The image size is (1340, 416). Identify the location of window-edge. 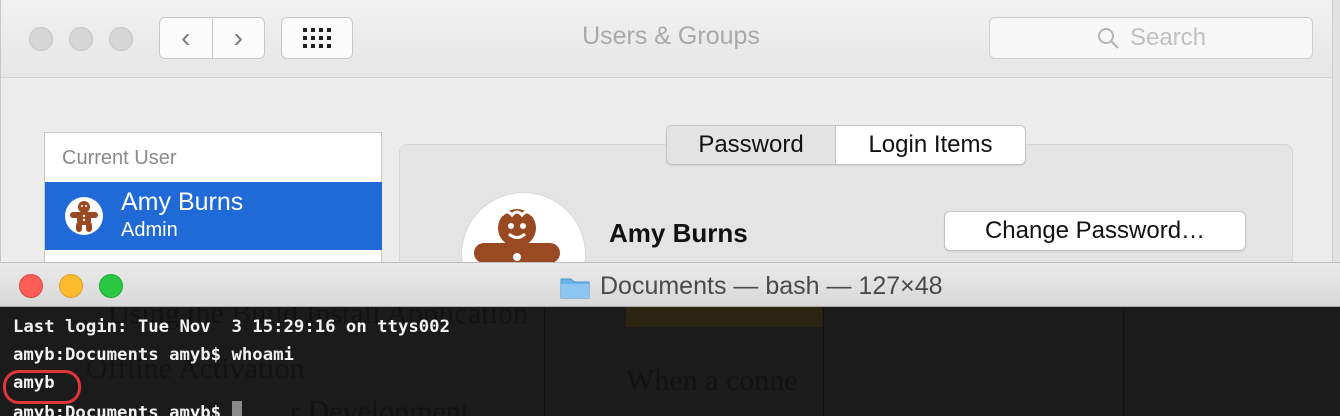
(1336, 131).